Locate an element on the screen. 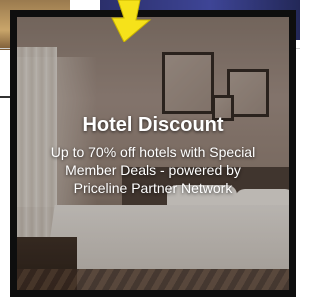  promo-description-line: Member Deals - powered by is located at coordinates (153, 170).